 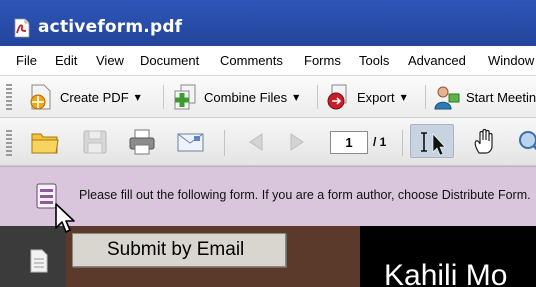 What do you see at coordinates (485, 142) in the screenshot?
I see `hand-tool-icon` at bounding box center [485, 142].